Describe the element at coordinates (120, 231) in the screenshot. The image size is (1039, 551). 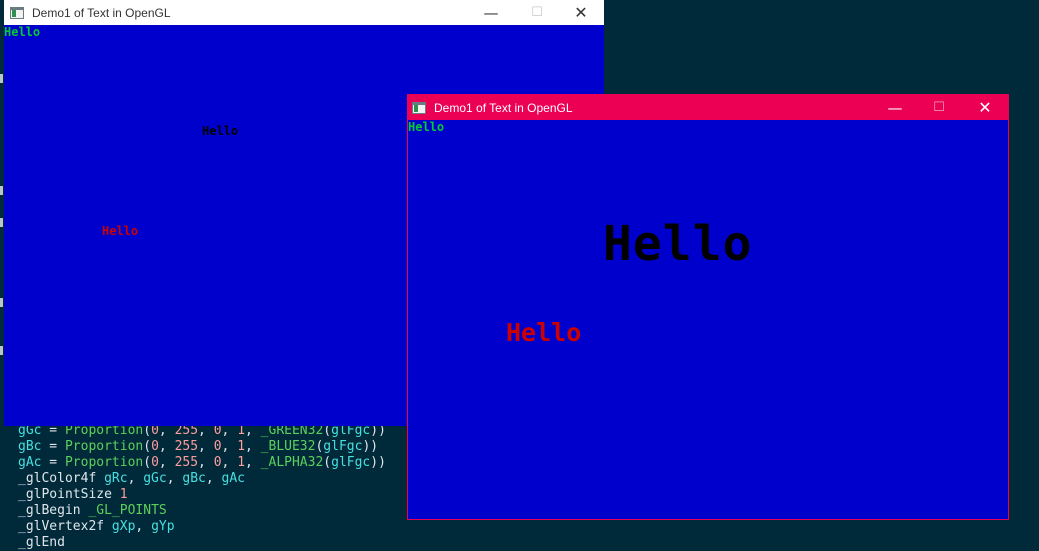
I see `hello-text-red: Hello` at that location.